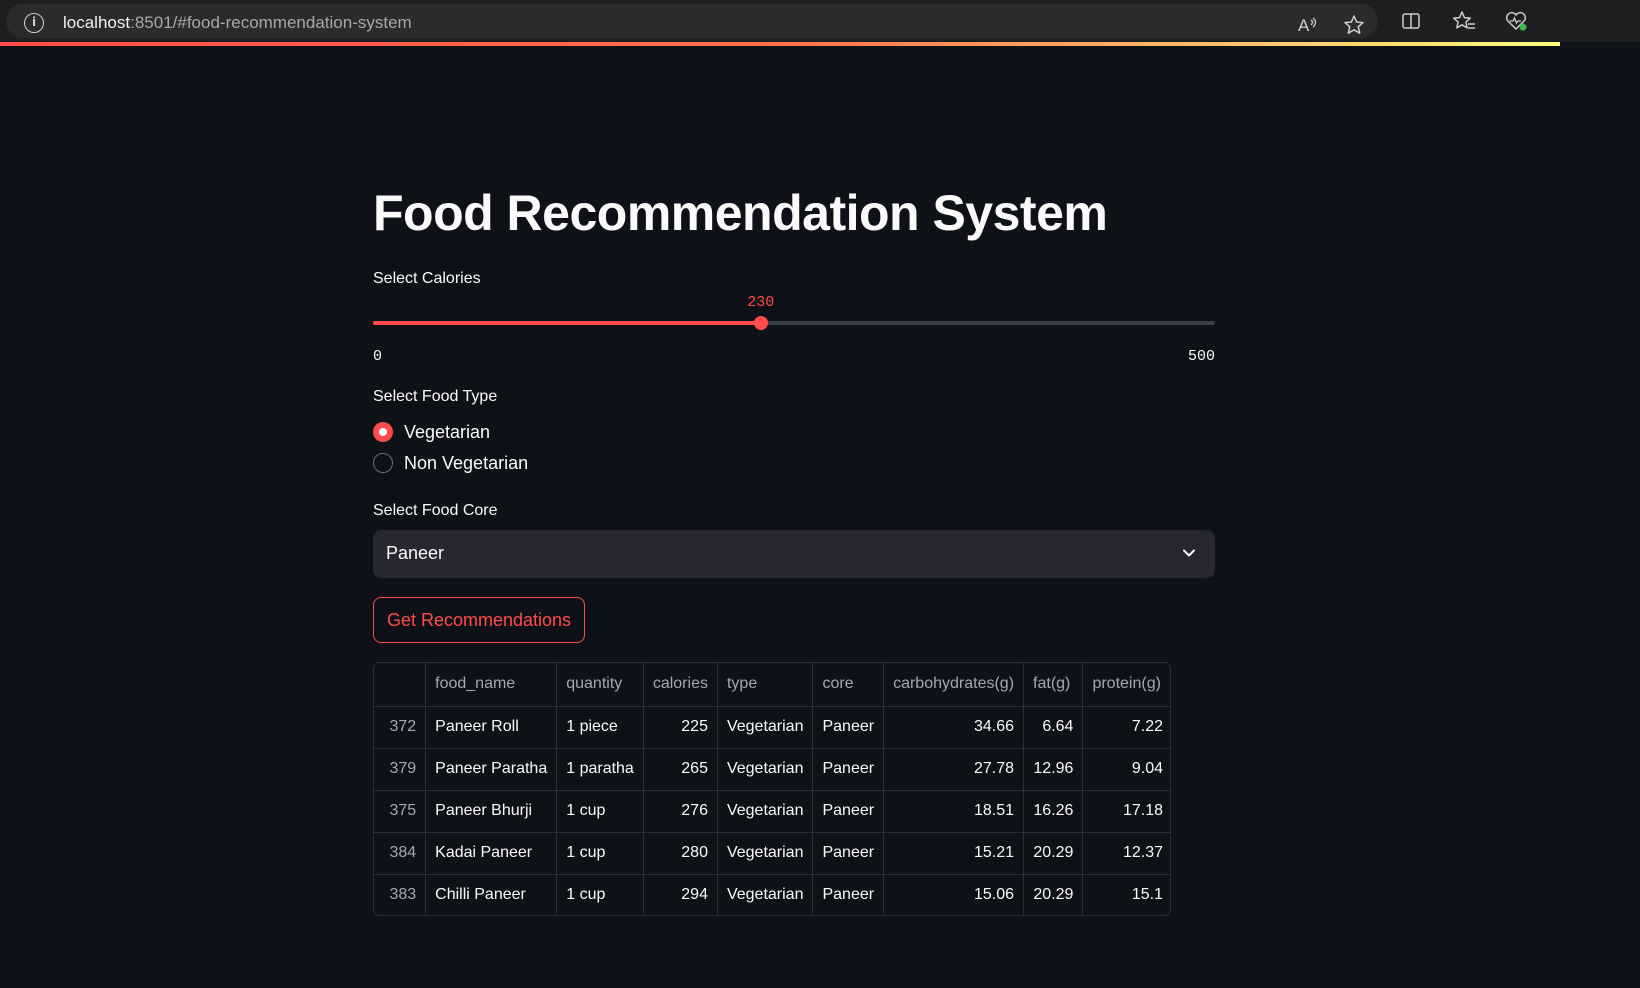 Image resolution: width=1640 pixels, height=988 pixels. What do you see at coordinates (491, 685) in the screenshot?
I see `column-header-food-name: food_name` at bounding box center [491, 685].